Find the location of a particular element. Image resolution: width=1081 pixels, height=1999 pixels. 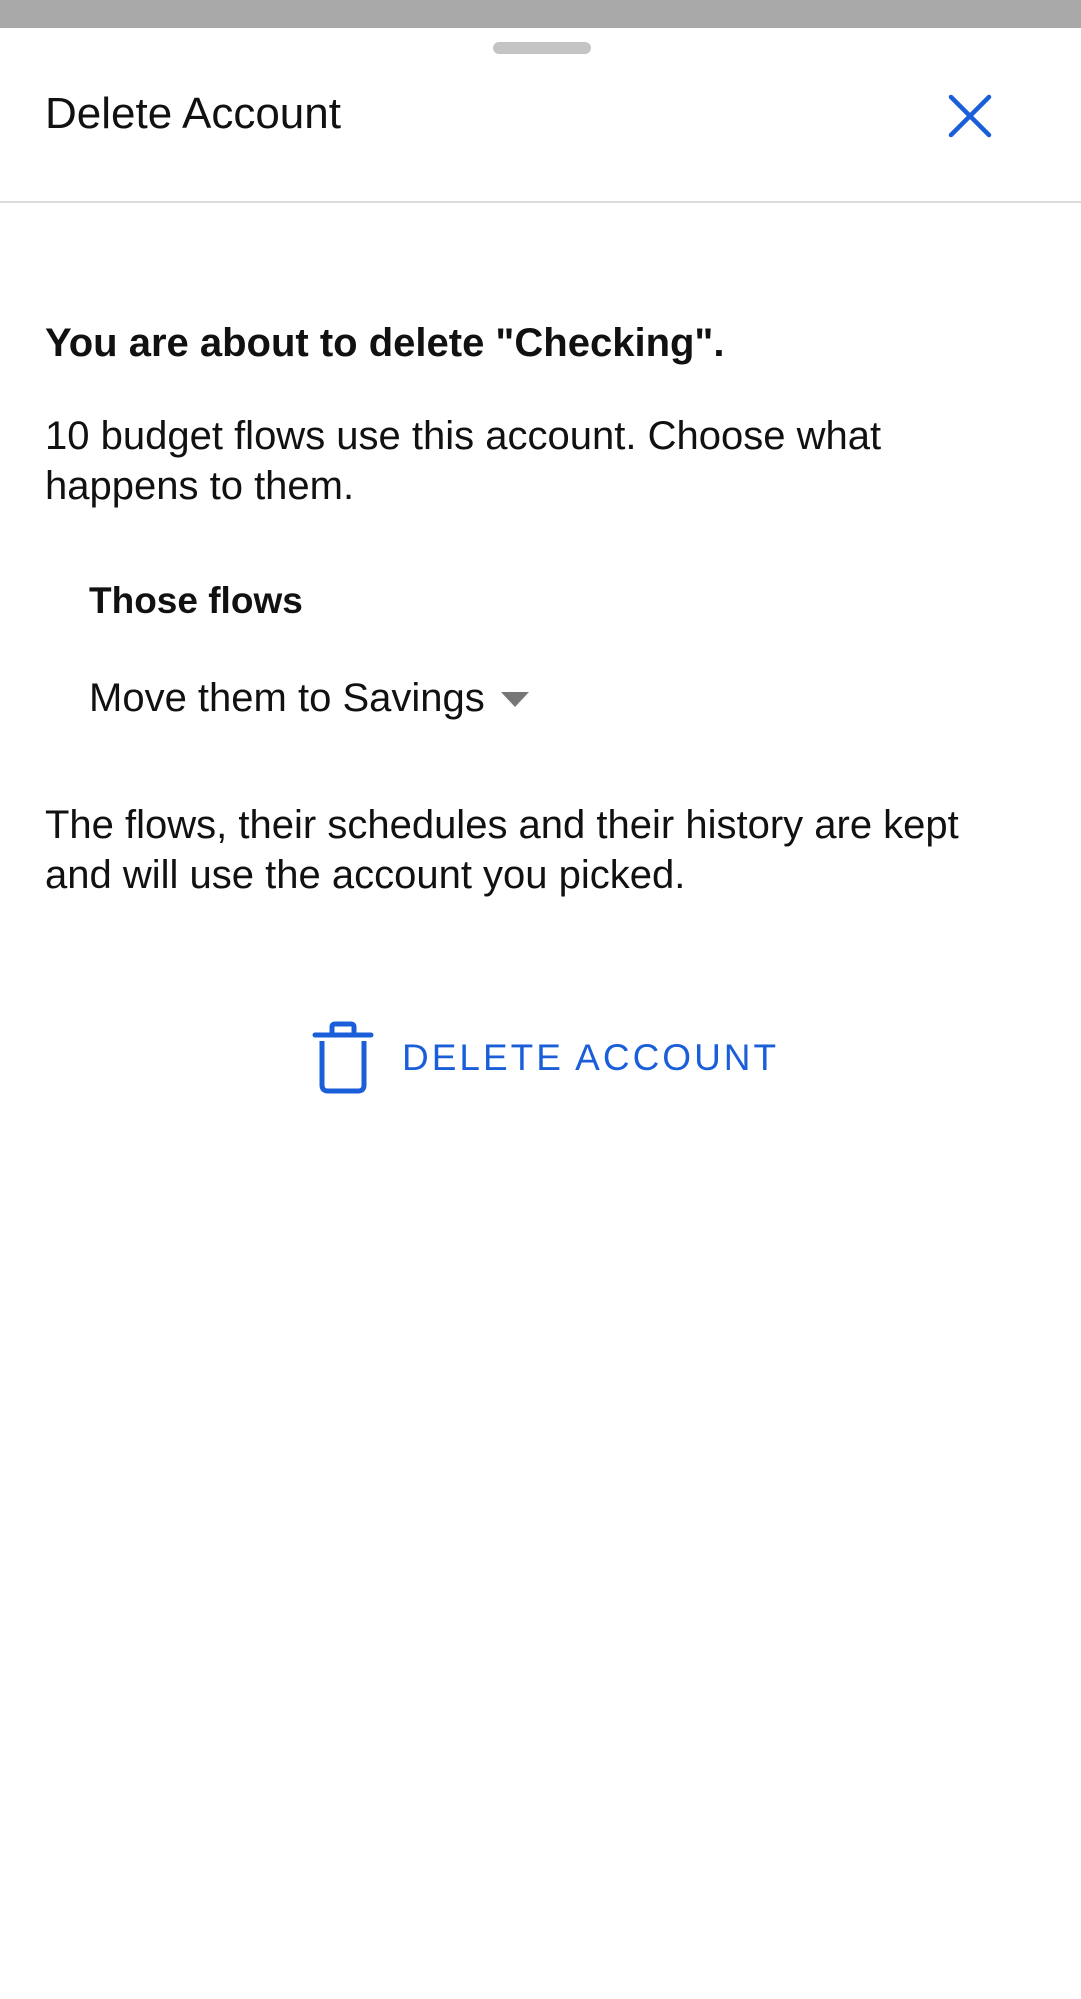

dropdown-caret-icon is located at coordinates (514, 699).